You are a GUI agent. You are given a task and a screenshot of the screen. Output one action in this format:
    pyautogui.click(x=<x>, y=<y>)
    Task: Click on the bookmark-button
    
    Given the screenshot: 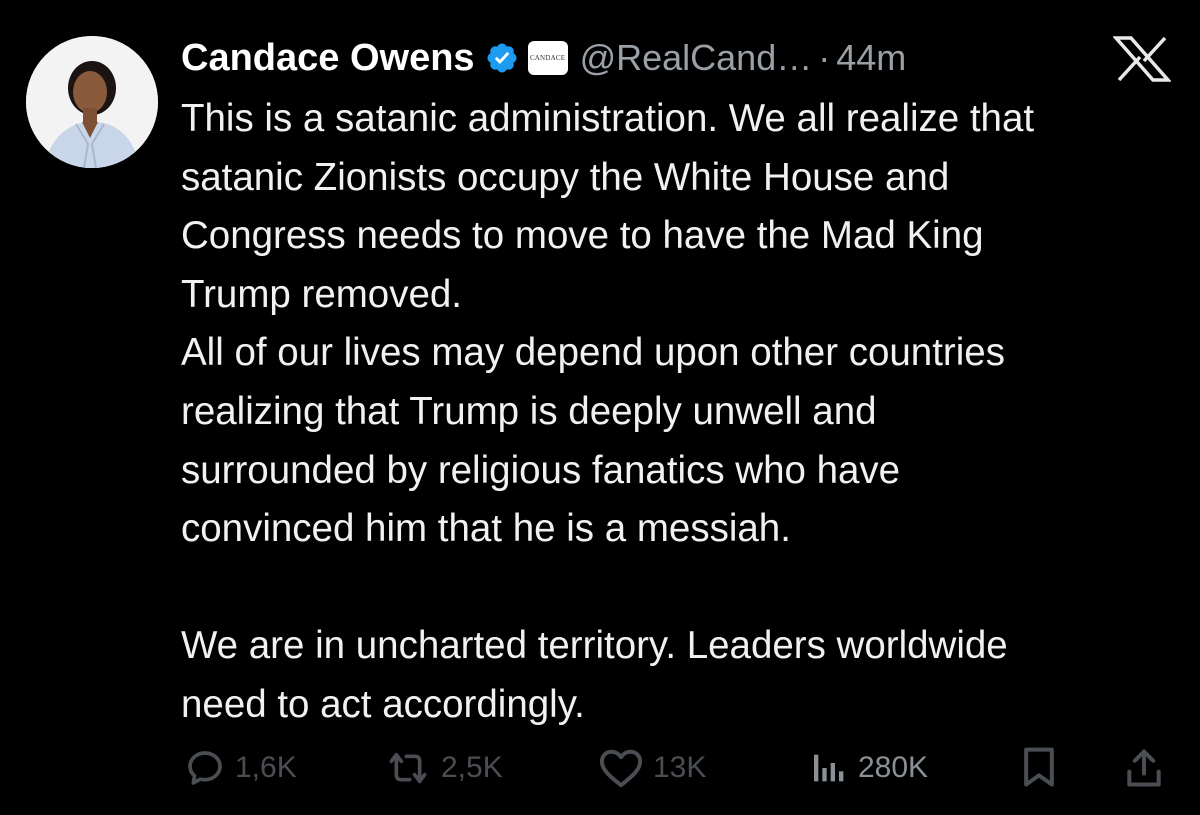 What is the action you would take?
    pyautogui.click(x=1039, y=770)
    